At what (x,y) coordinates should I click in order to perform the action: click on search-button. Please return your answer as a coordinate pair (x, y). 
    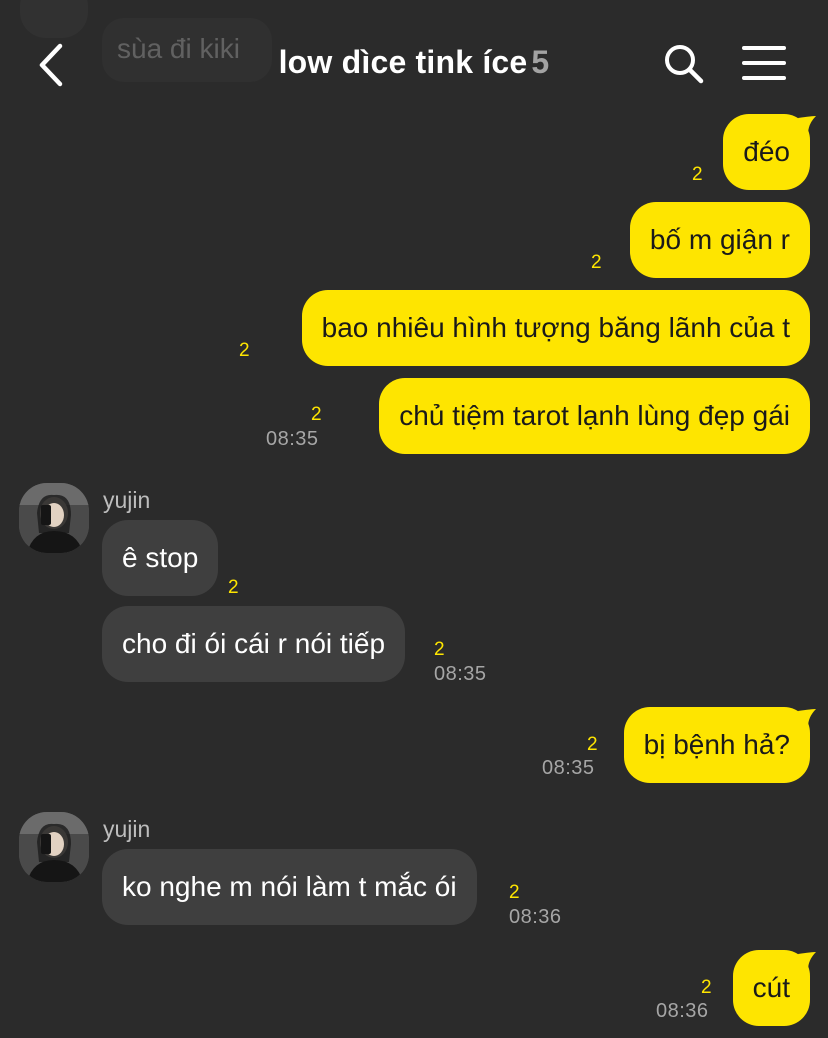
    Looking at the image, I should click on (684, 64).